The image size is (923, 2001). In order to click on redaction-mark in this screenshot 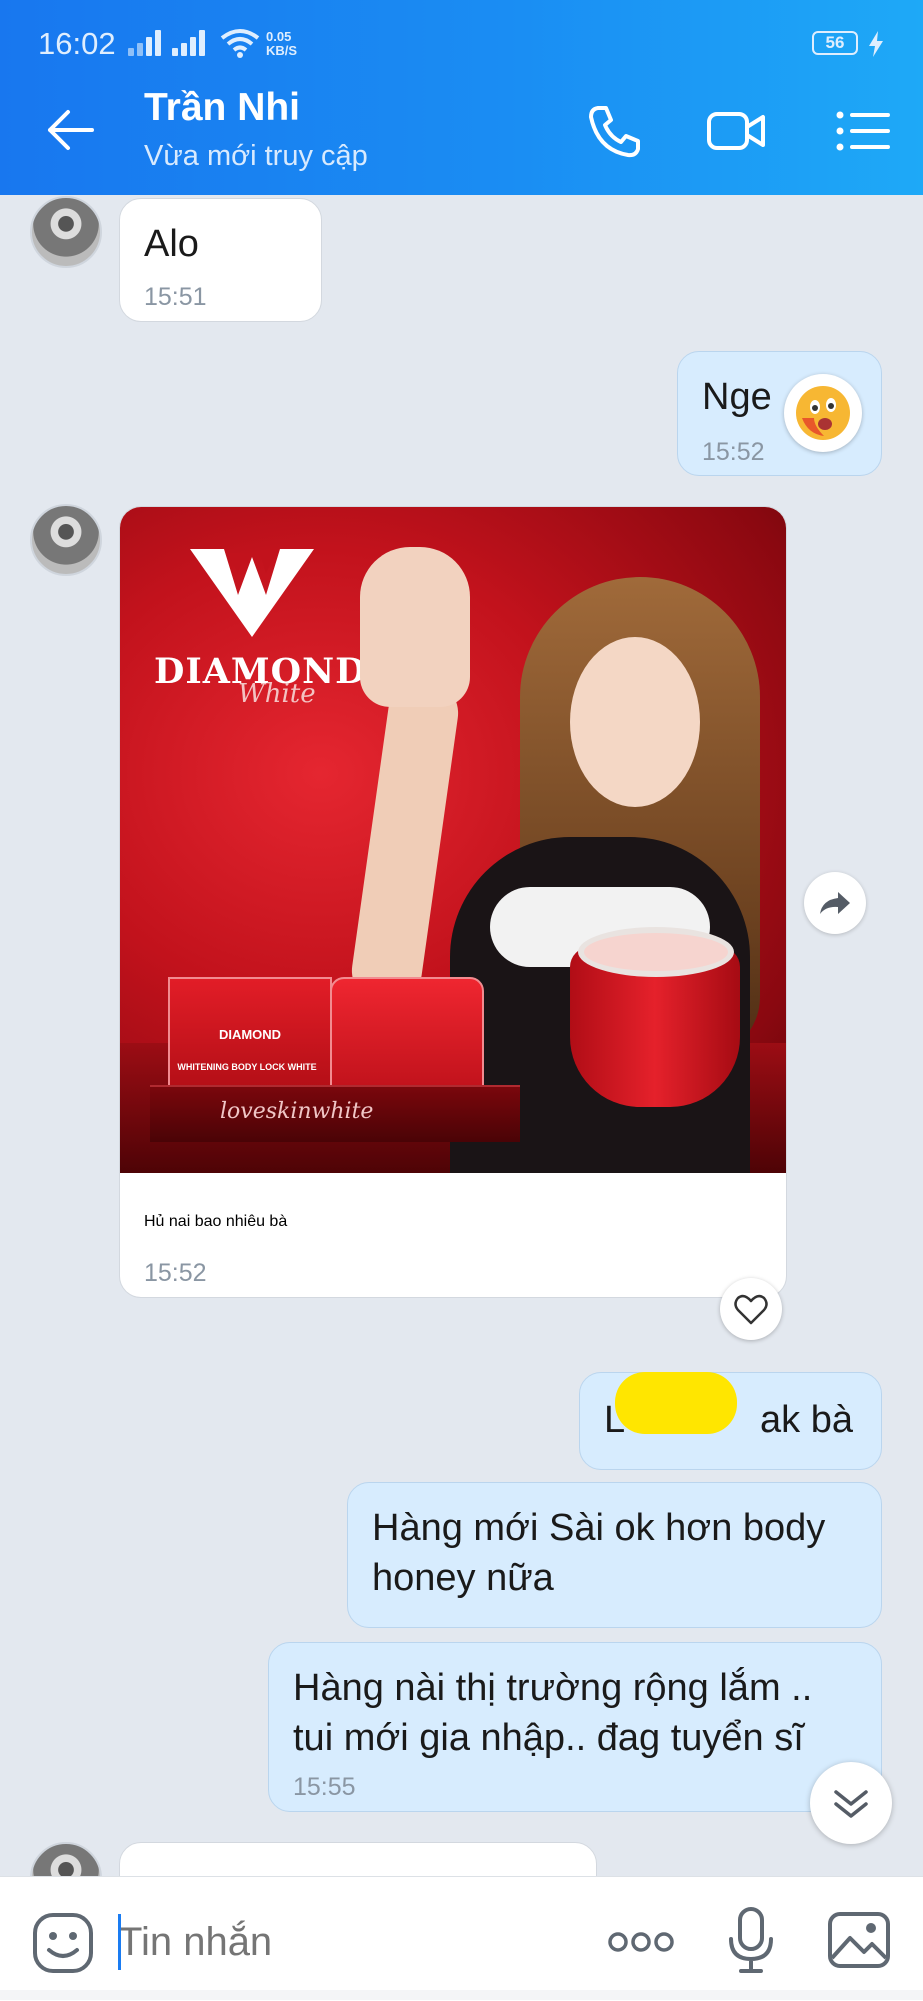, I will do `click(676, 1403)`.